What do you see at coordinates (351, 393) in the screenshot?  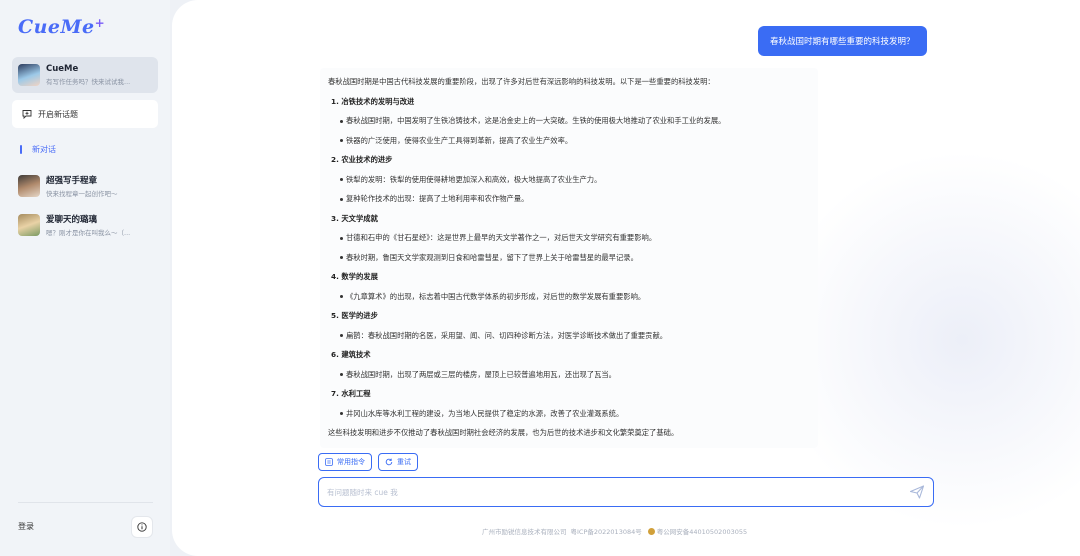 I see `answer-section-title: 7. 水利工程` at bounding box center [351, 393].